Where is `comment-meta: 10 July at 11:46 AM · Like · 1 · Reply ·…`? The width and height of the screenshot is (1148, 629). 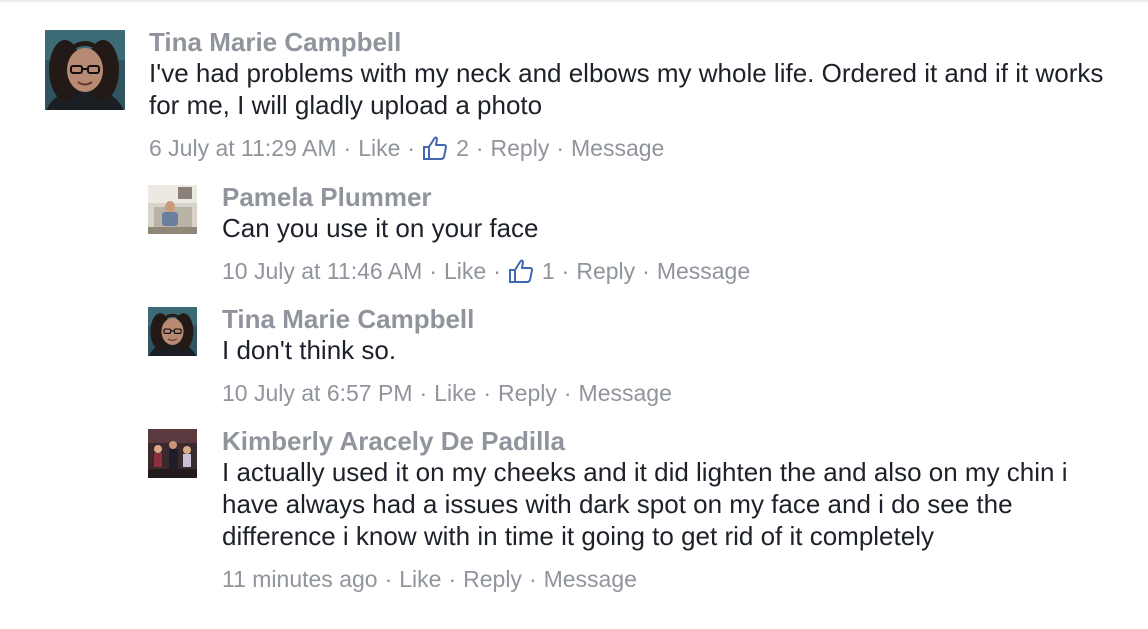
comment-meta: 10 July at 11:46 AM · Like · 1 · Reply ·… is located at coordinates (486, 271).